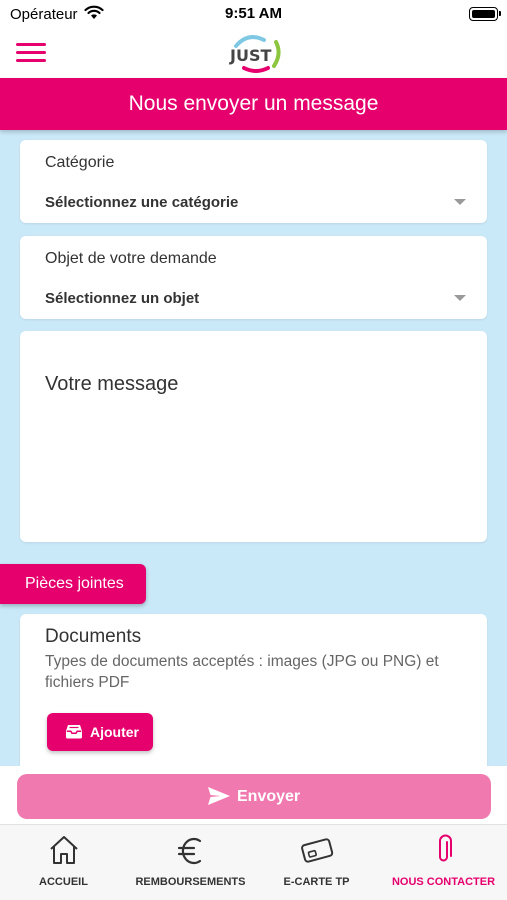 Image resolution: width=507 pixels, height=900 pixels. I want to click on title-bar: Nous envoyer un message, so click(253, 104).